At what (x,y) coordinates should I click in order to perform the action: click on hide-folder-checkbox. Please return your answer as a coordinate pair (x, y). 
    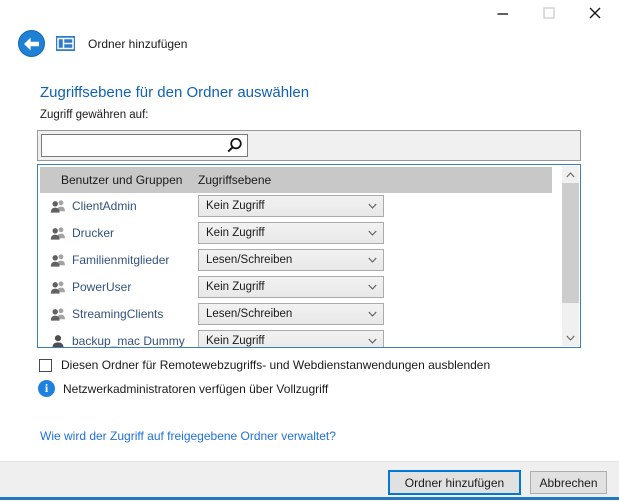
    Looking at the image, I should click on (45, 365).